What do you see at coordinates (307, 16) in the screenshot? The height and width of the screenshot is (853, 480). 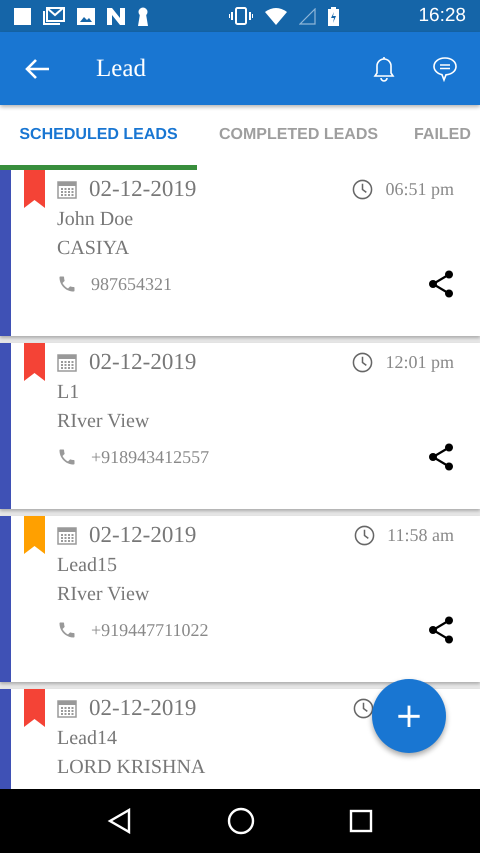 I see `signal-icon` at bounding box center [307, 16].